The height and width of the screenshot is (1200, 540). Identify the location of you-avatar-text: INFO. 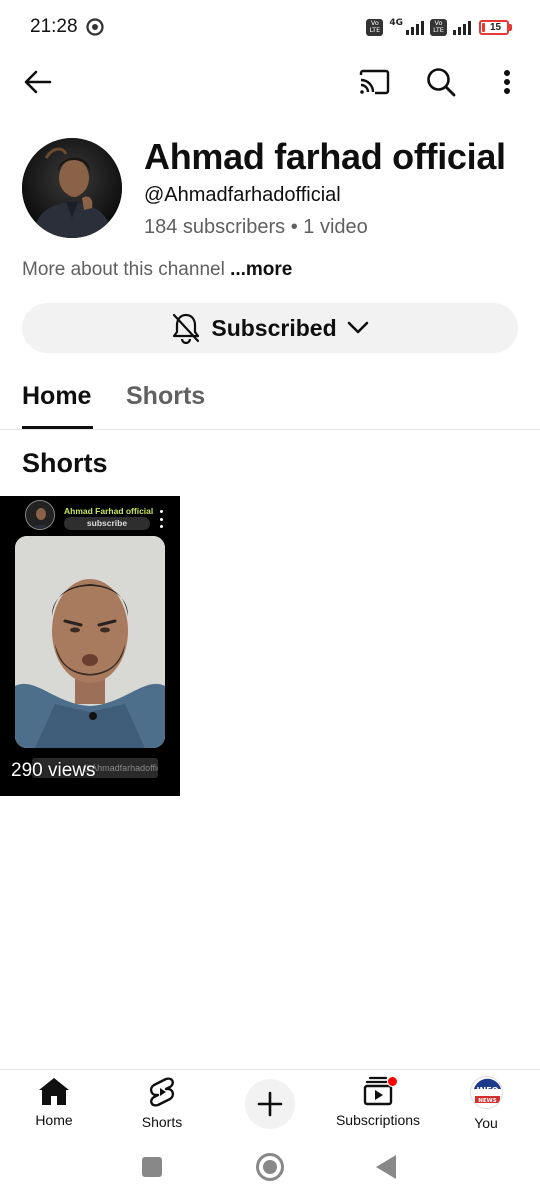
(487, 1090).